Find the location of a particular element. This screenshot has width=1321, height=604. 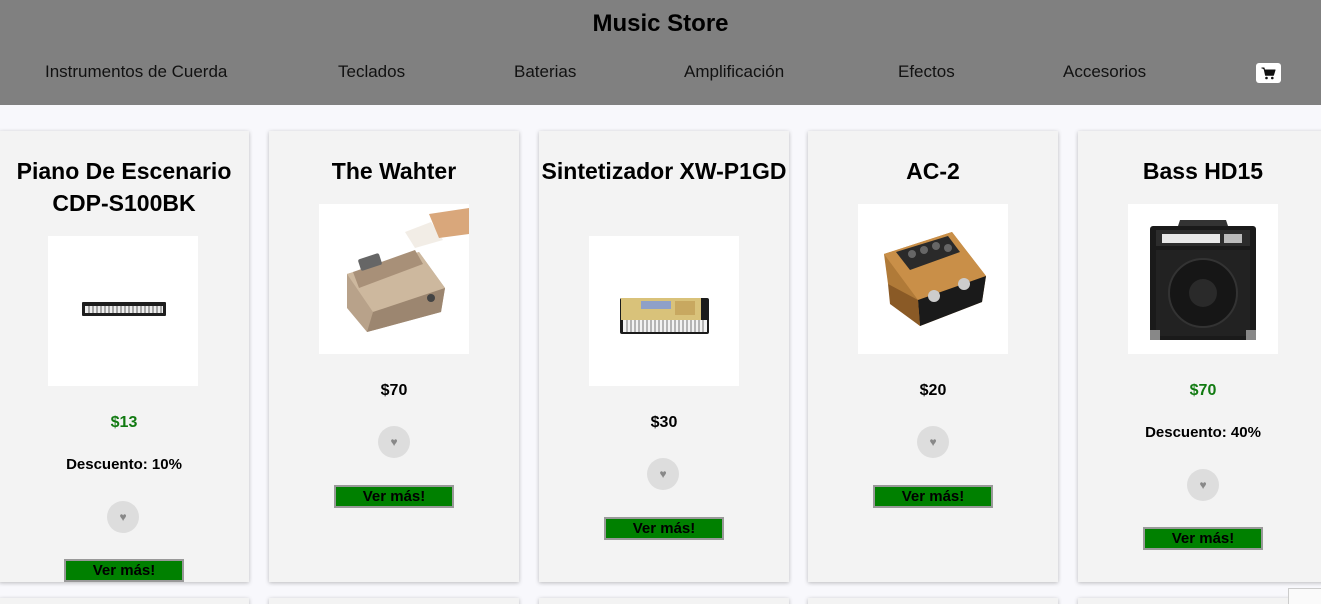

product-discount: Descuento: 10% is located at coordinates (124, 464).